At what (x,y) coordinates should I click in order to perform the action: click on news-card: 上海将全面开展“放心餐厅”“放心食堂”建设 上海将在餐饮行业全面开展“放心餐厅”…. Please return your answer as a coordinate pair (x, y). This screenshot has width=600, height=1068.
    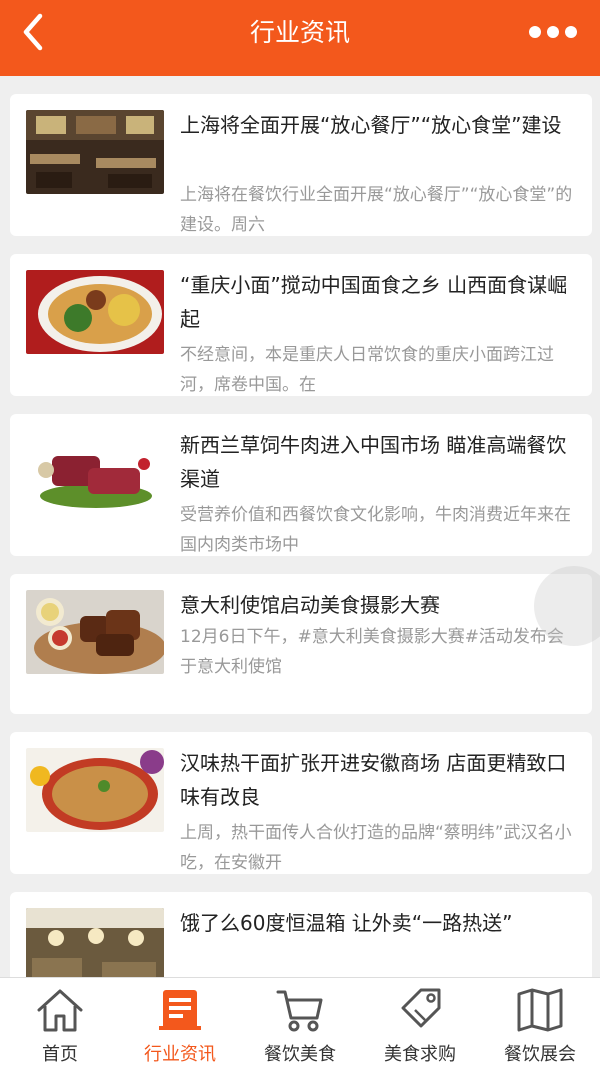
    Looking at the image, I should click on (301, 165).